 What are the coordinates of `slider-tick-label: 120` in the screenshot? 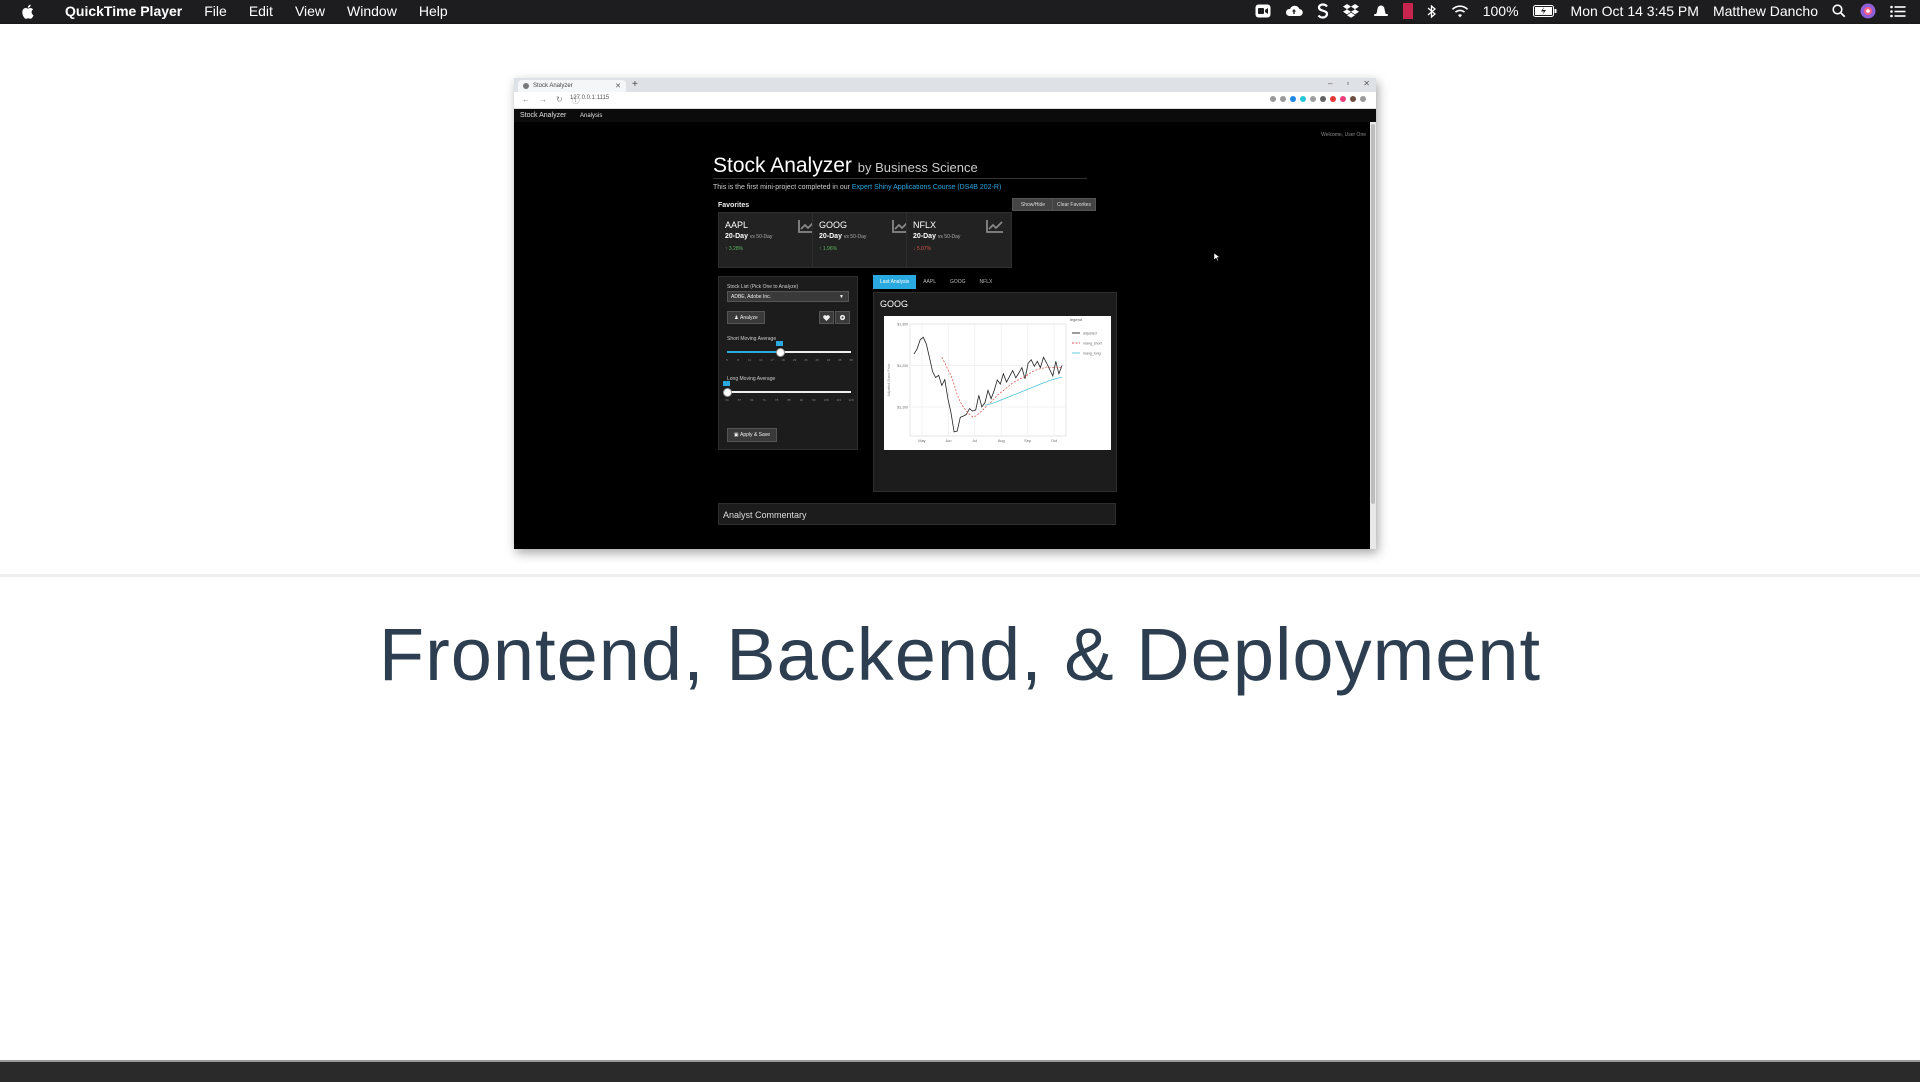 It's located at (851, 400).